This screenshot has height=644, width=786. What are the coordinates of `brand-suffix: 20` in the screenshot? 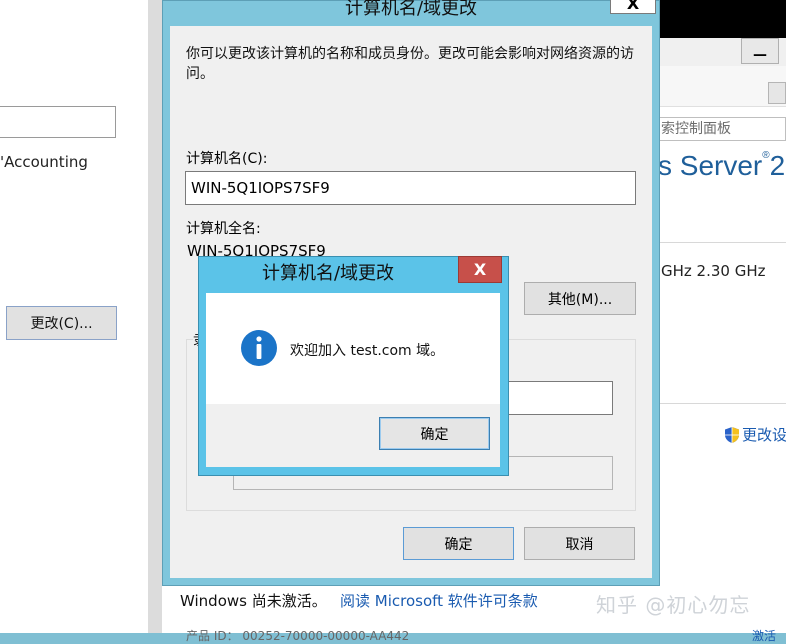 It's located at (777, 165).